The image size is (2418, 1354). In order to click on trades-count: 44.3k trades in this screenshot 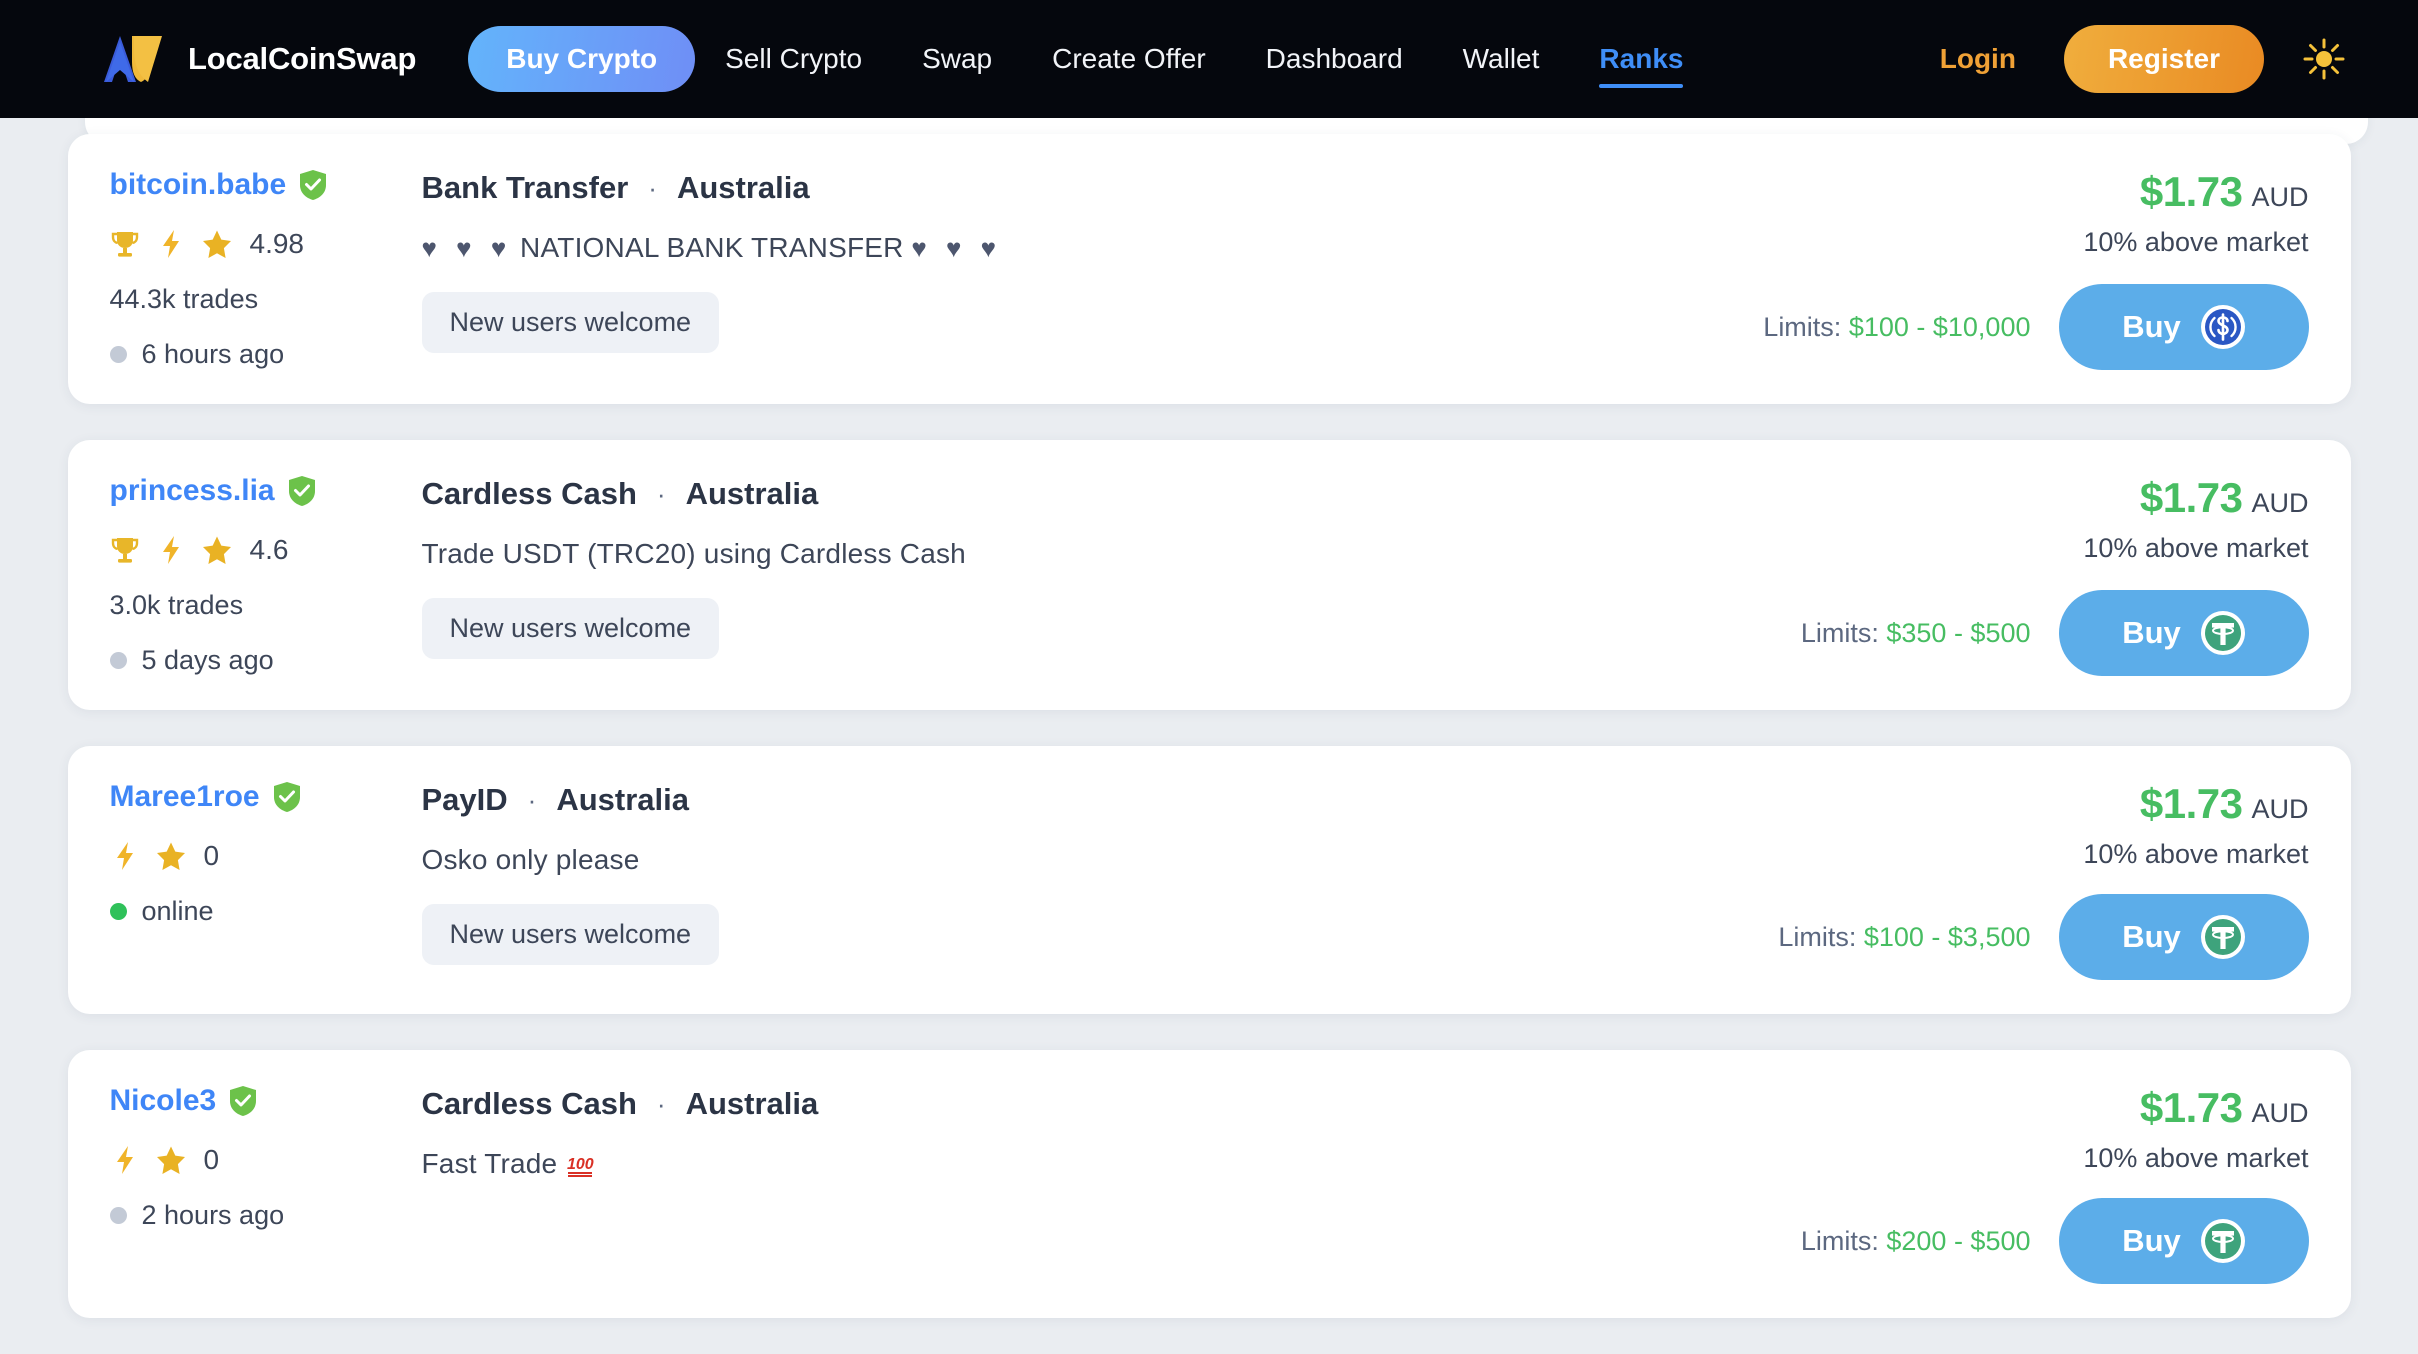, I will do `click(184, 299)`.